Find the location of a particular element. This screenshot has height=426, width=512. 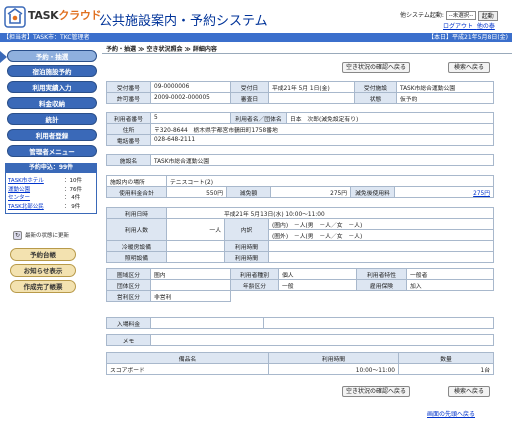

forms-button: 作成完了帳票 is located at coordinates (43, 286).